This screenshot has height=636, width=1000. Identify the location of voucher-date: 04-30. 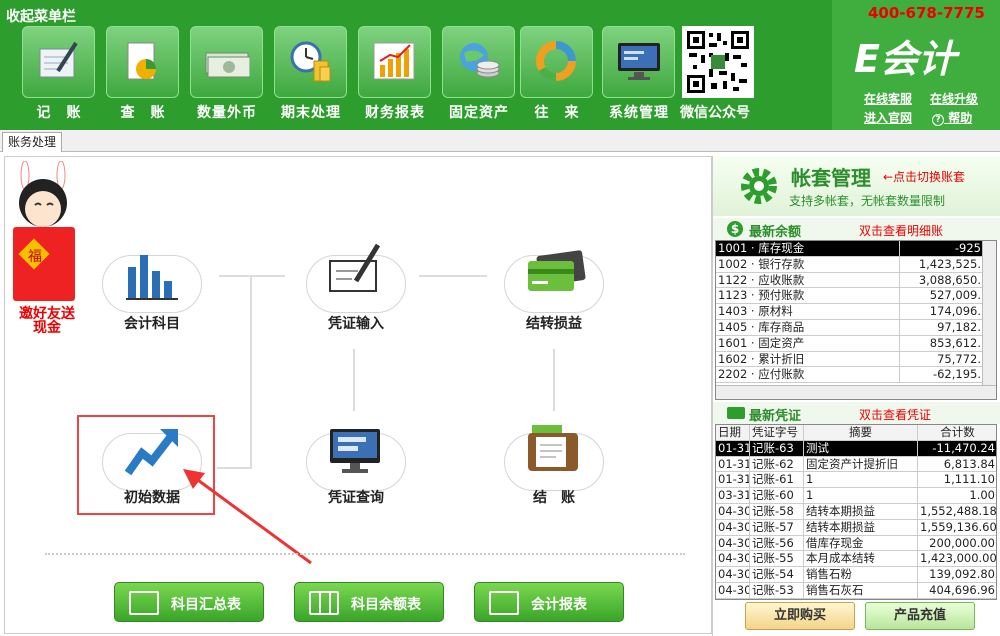
(734, 527).